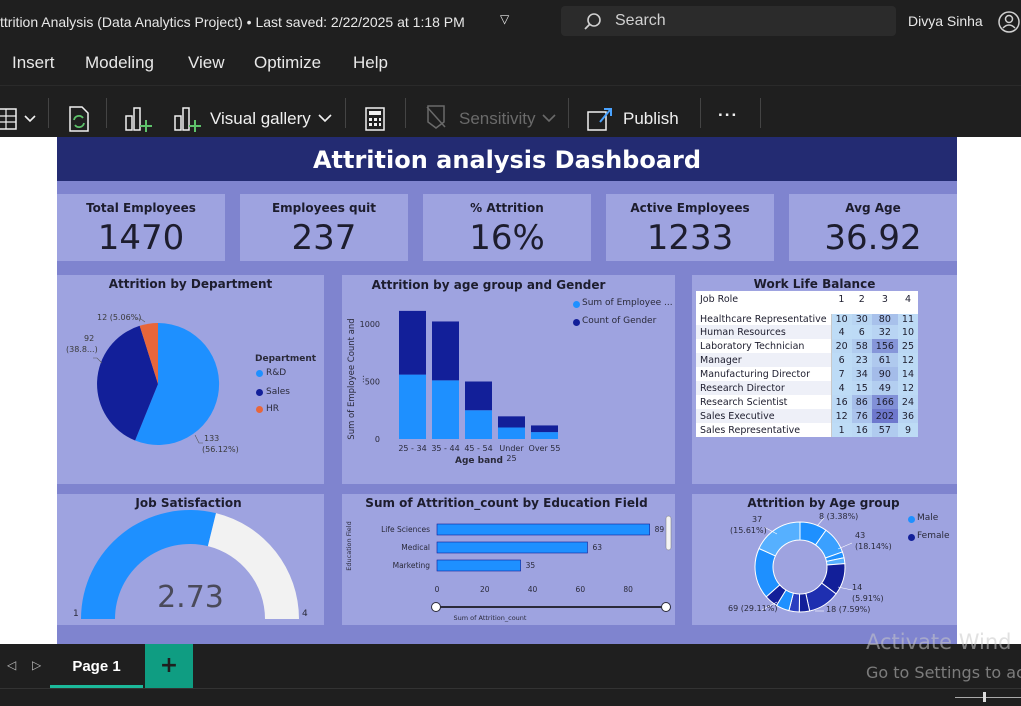  Describe the element at coordinates (861, 360) in the screenshot. I see `matrix-cell: 23` at that location.